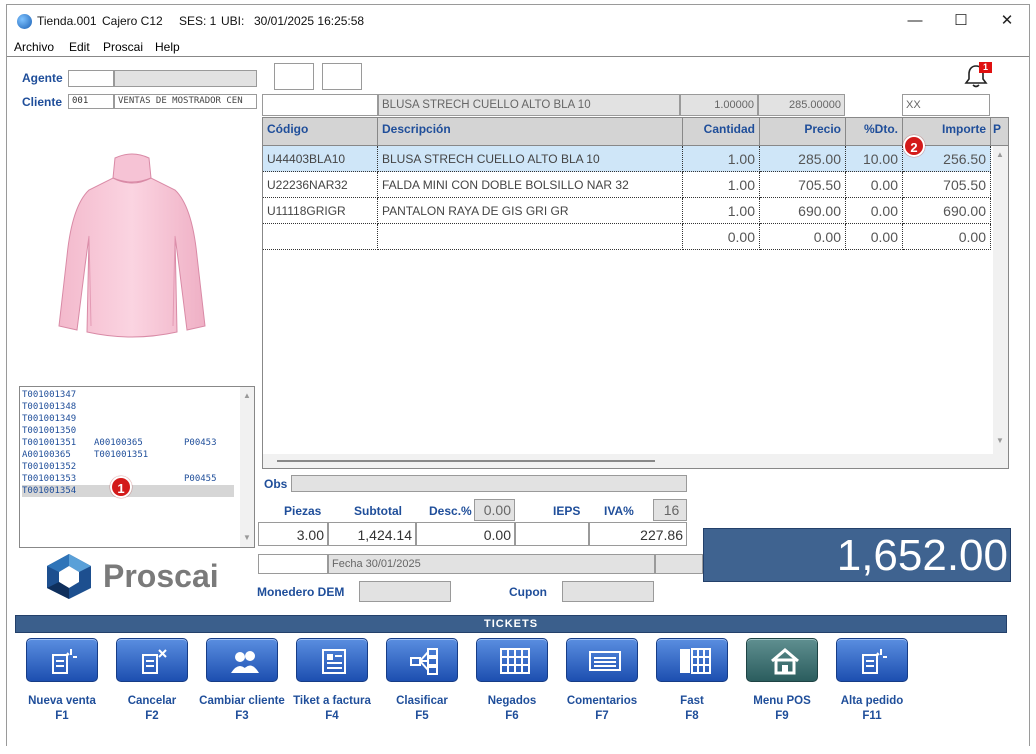 Image resolution: width=1036 pixels, height=754 pixels. I want to click on scroll-up-icon: ▲, so click(247, 395).